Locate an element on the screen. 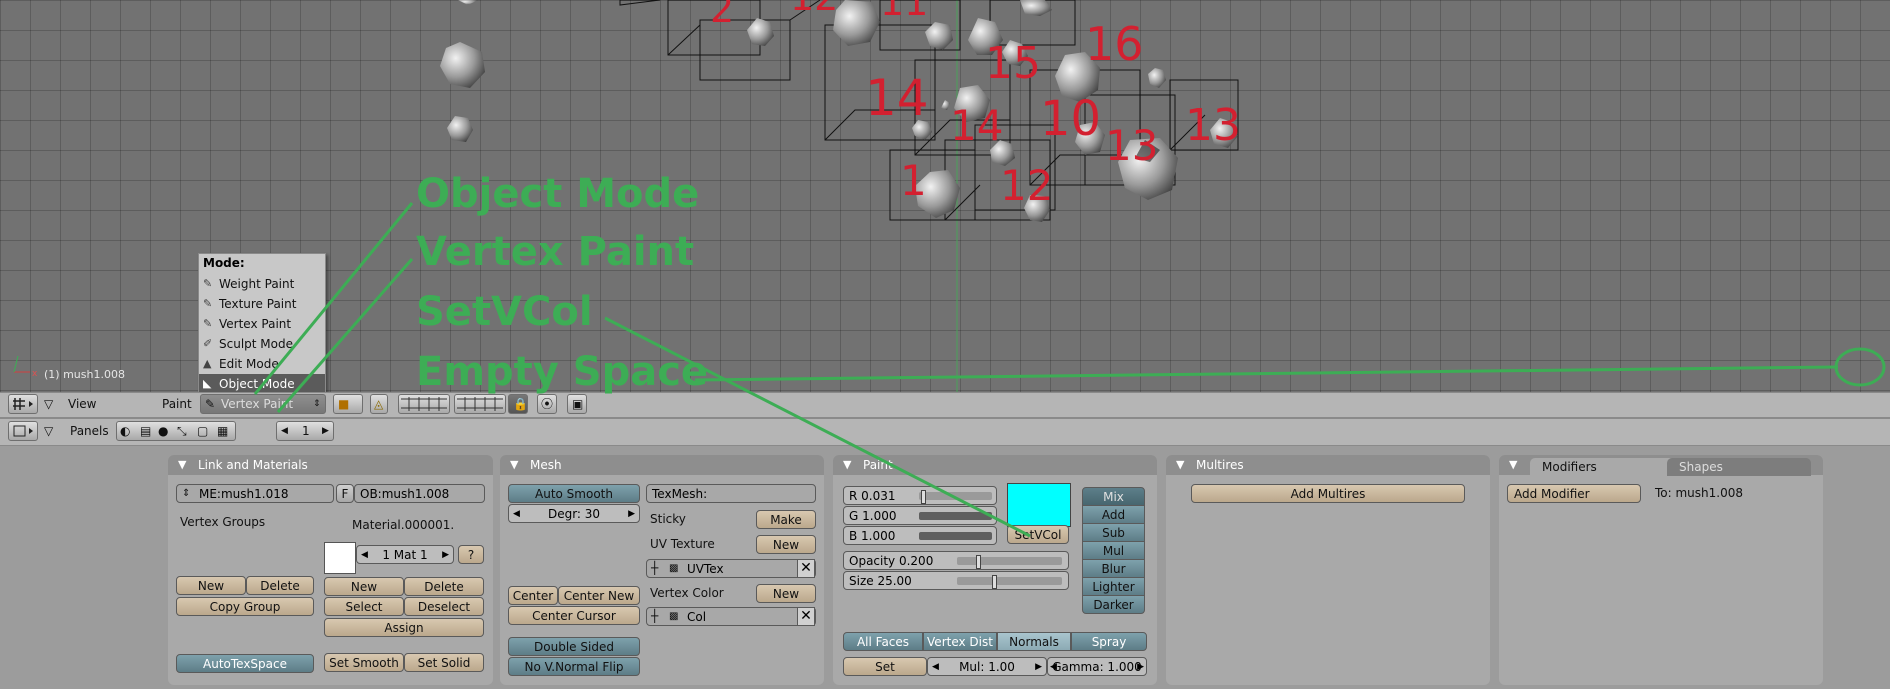 The width and height of the screenshot is (1890, 689). set-solid-button: Set Solid is located at coordinates (444, 662).